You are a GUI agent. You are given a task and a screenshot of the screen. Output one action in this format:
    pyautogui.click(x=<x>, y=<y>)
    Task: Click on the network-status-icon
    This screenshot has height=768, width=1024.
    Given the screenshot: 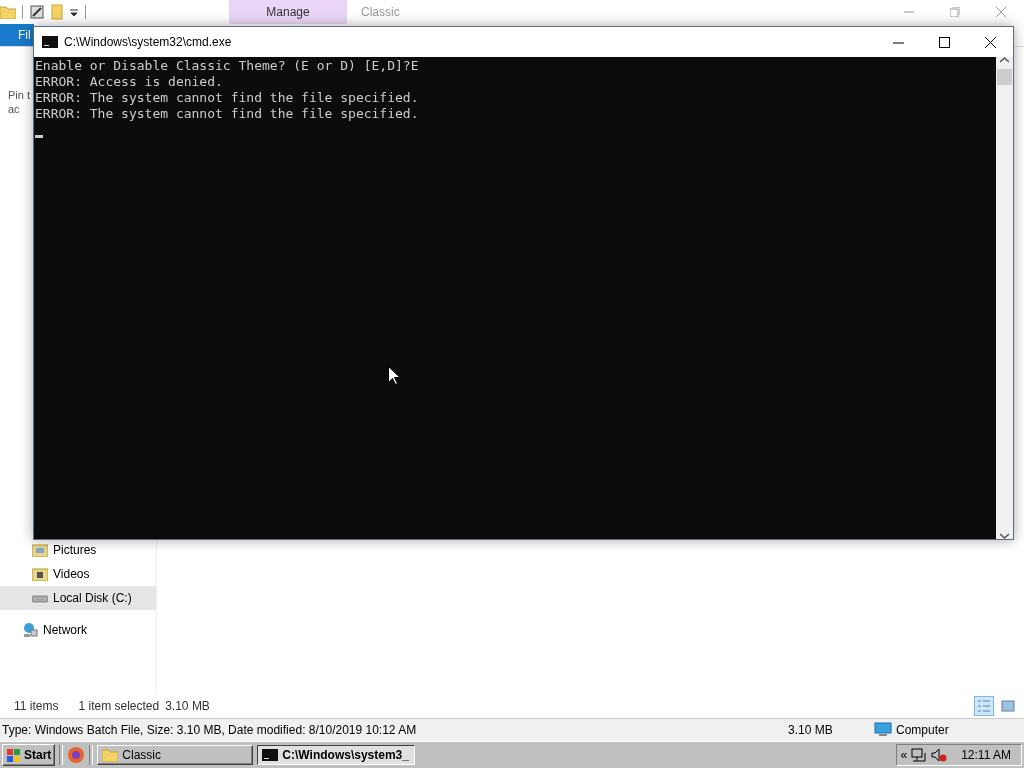 What is the action you would take?
    pyautogui.click(x=919, y=755)
    